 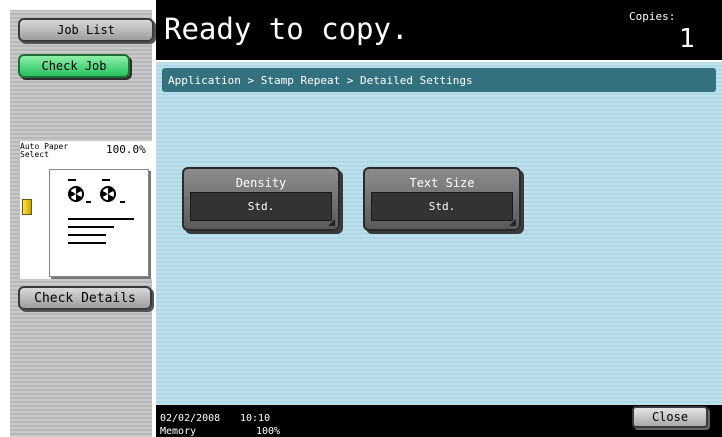 What do you see at coordinates (670, 417) in the screenshot?
I see `close-button: Close` at bounding box center [670, 417].